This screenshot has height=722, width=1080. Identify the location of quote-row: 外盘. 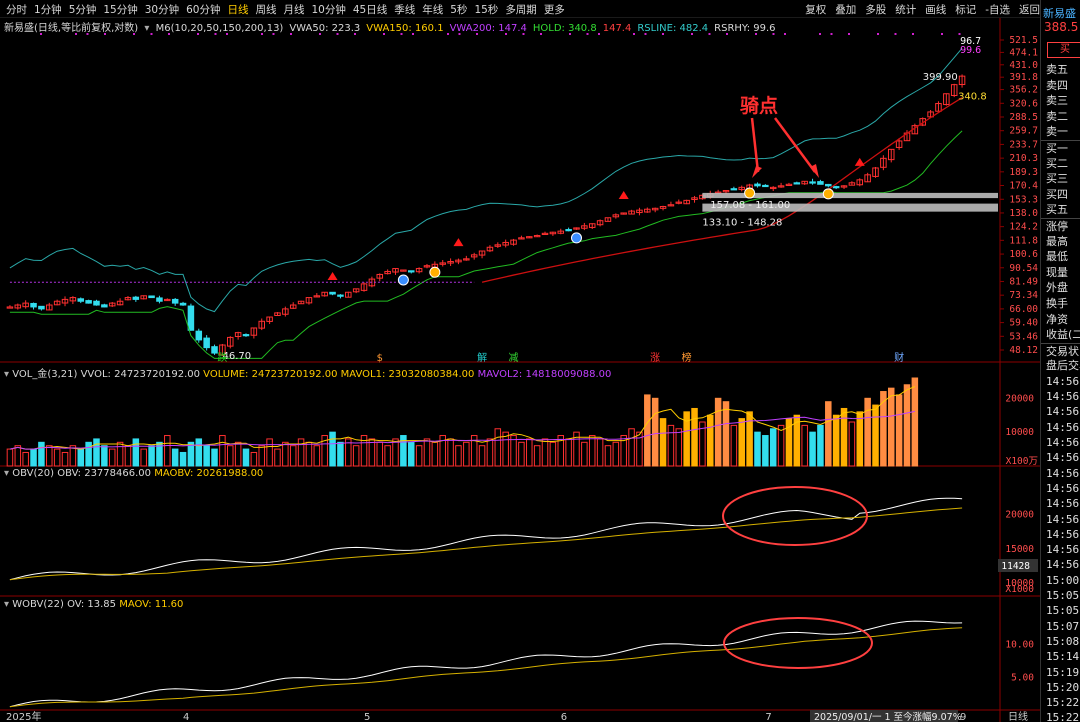
(1057, 288).